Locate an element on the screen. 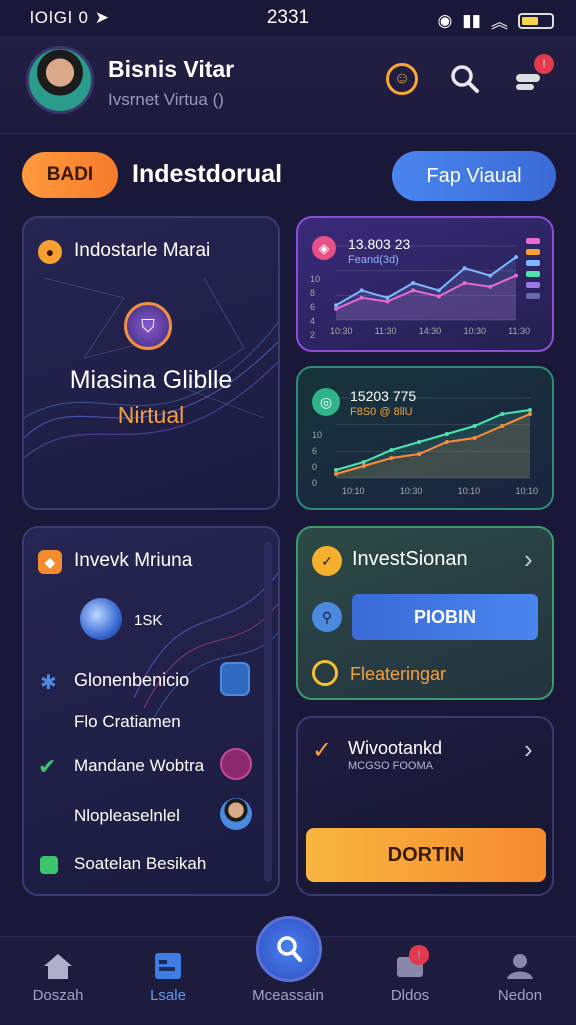 The height and width of the screenshot is (1025, 576). invest-stat: 1SK is located at coordinates (148, 620).